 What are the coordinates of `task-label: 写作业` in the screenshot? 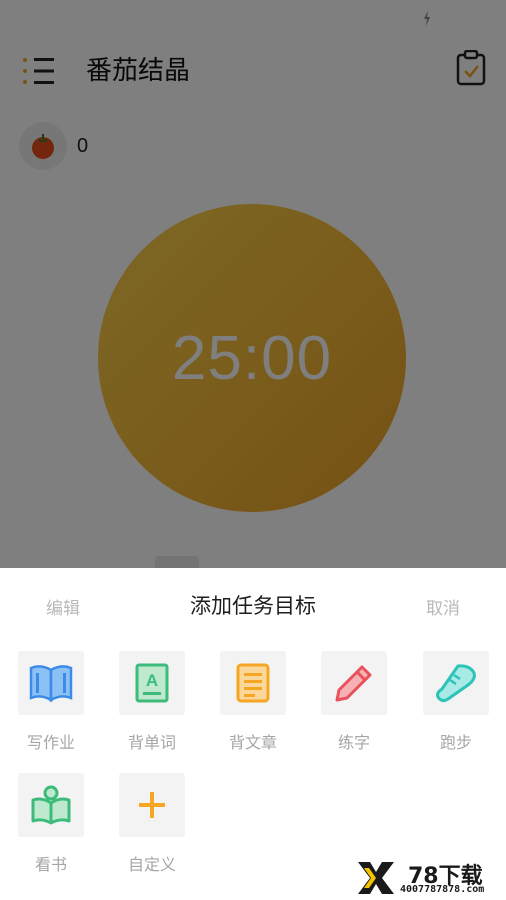 It's located at (50, 742).